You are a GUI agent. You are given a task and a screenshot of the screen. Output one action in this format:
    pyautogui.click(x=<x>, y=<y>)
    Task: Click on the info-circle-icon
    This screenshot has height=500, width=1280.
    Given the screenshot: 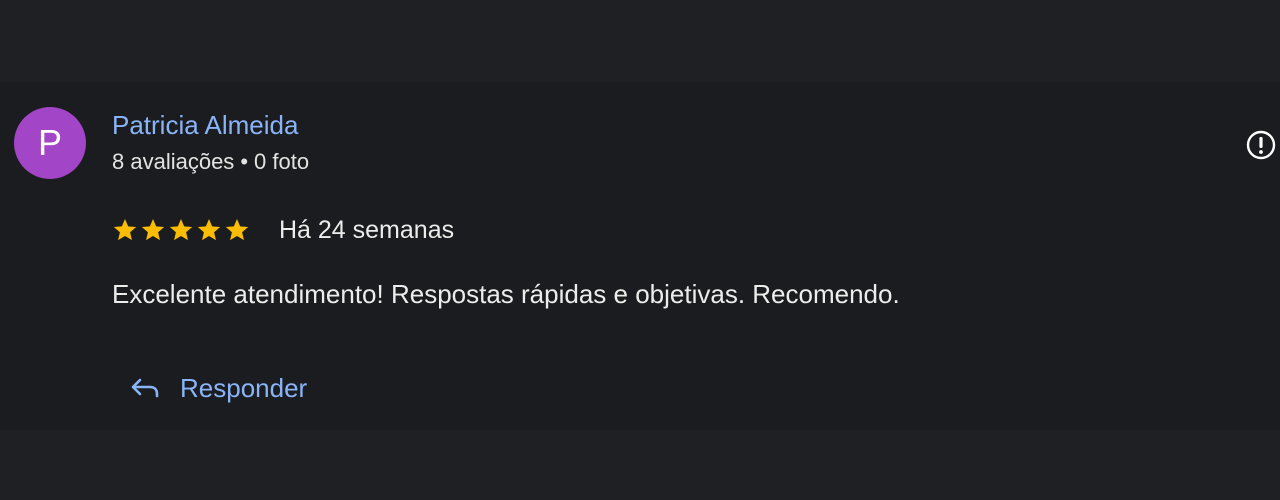 What is the action you would take?
    pyautogui.click(x=1261, y=145)
    